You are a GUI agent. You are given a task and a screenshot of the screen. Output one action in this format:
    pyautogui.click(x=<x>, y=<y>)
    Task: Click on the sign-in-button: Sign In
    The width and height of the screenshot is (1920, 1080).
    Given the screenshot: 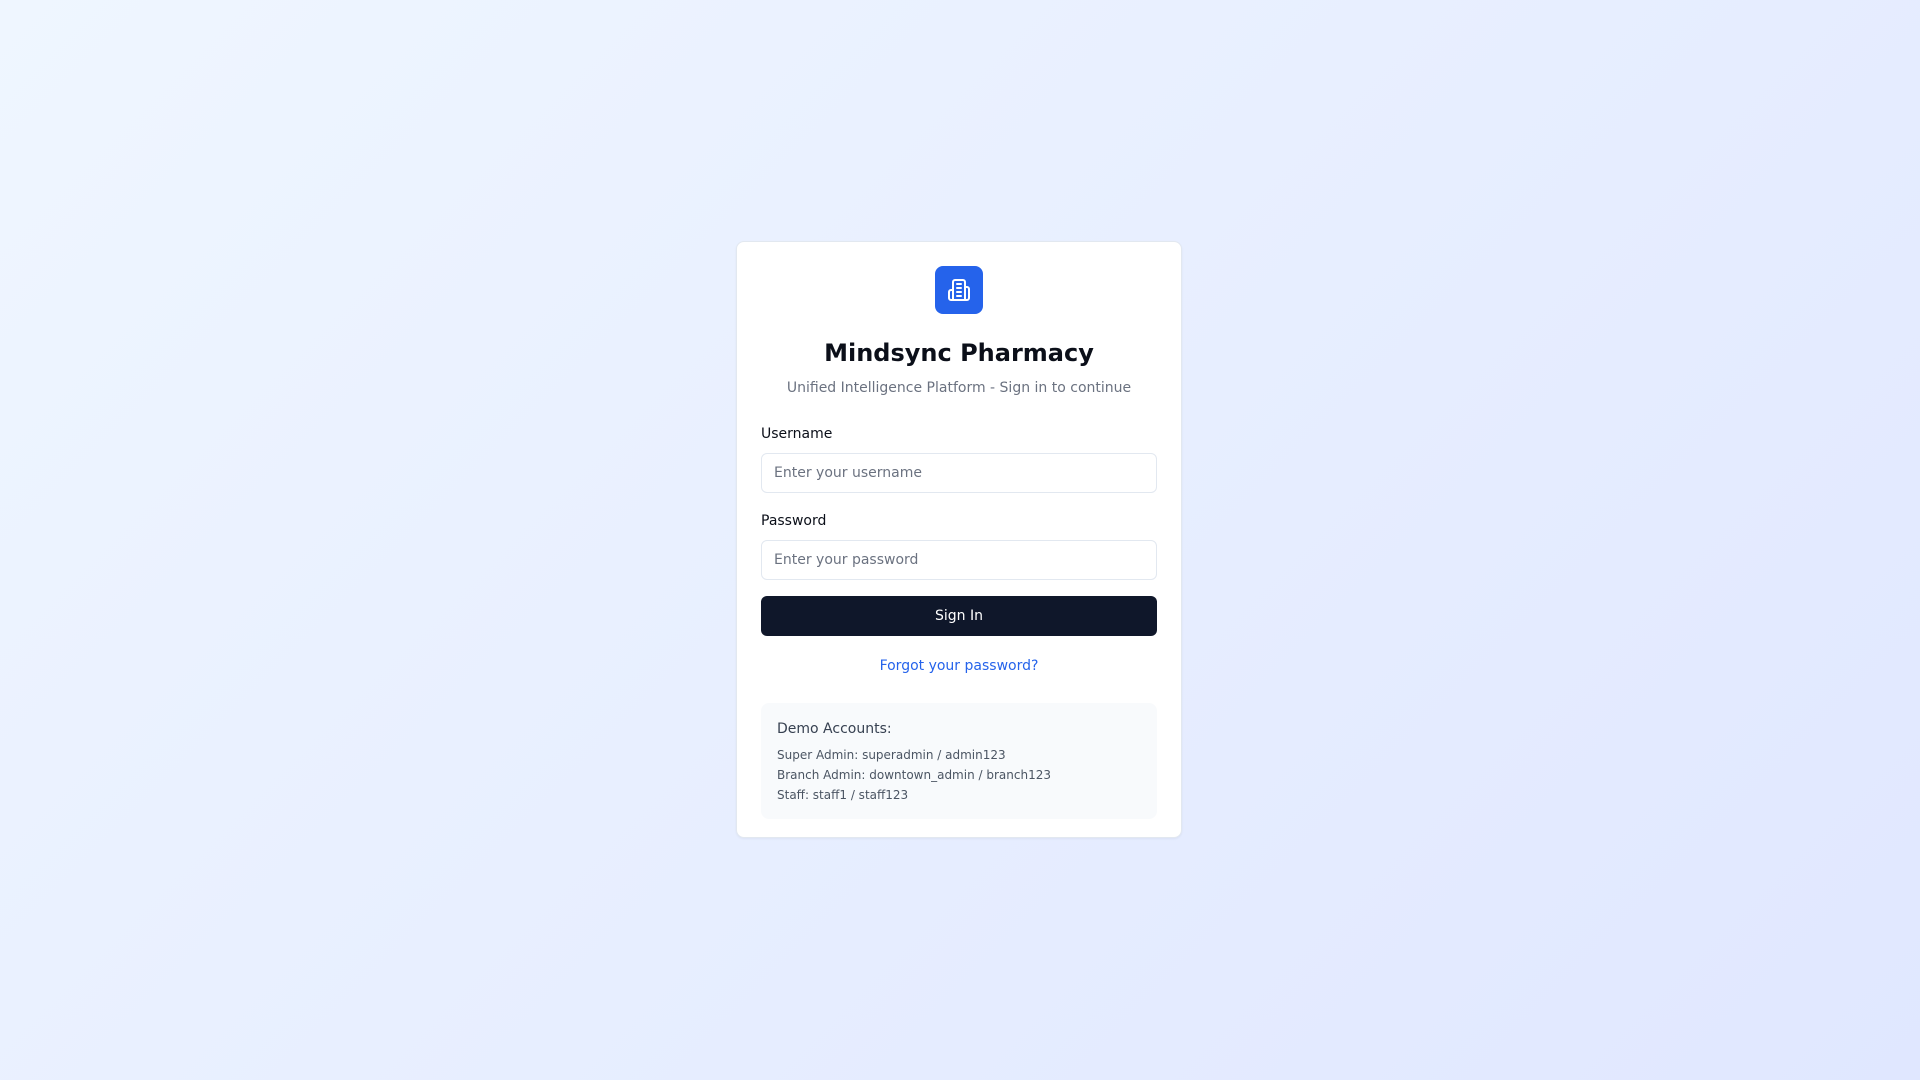 What is the action you would take?
    pyautogui.click(x=959, y=616)
    